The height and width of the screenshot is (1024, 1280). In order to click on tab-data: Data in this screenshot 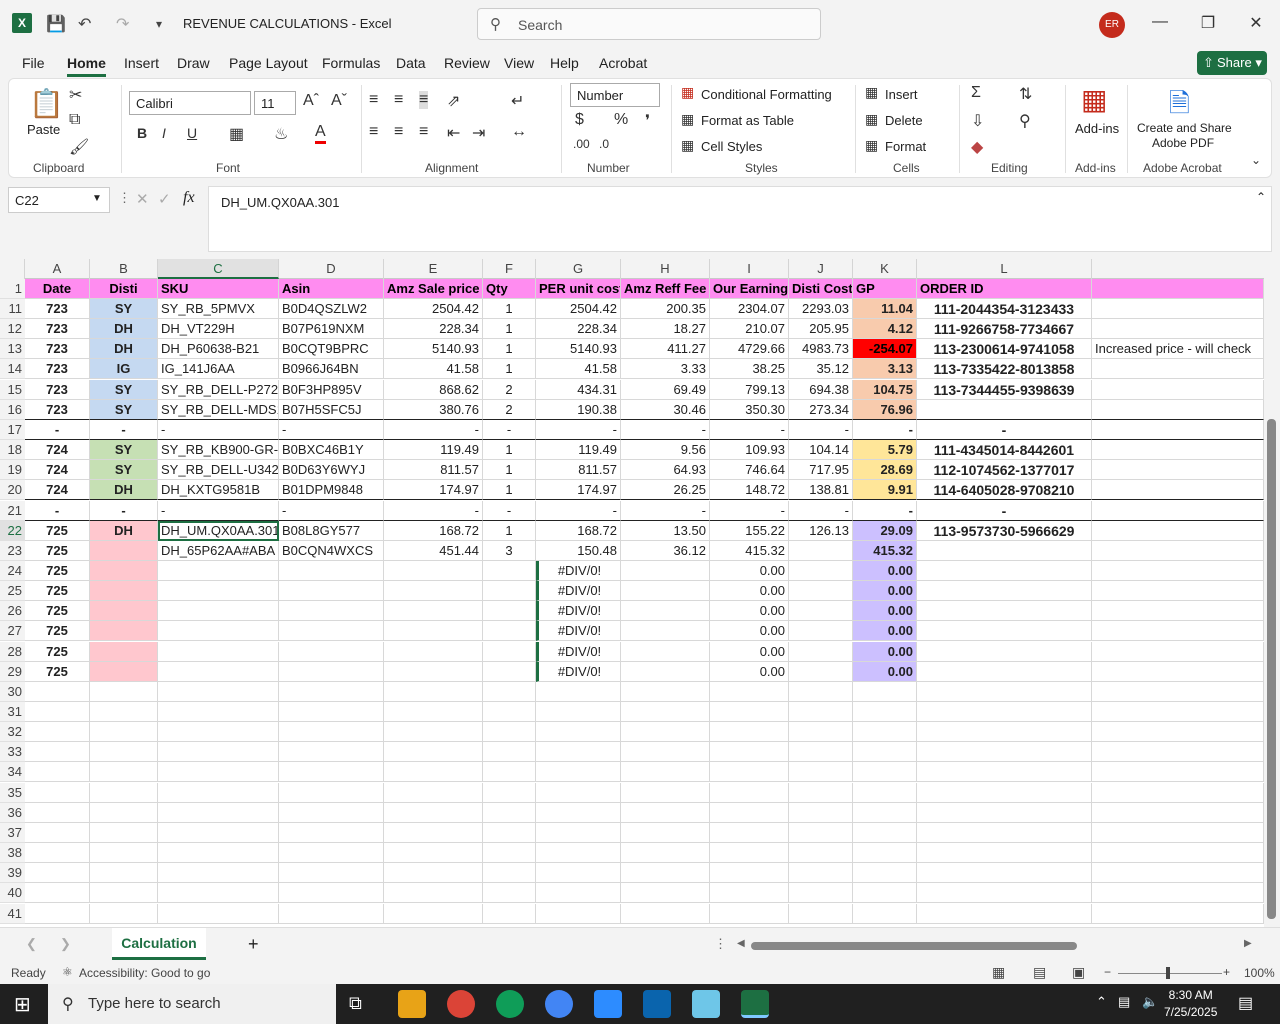, I will do `click(411, 63)`.